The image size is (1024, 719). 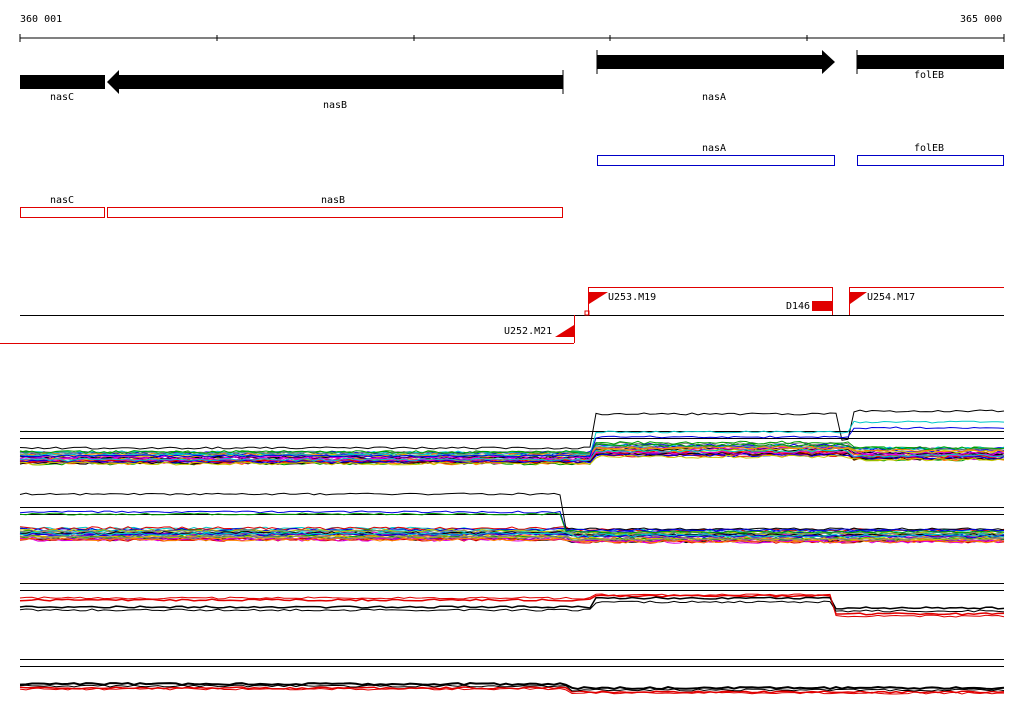 I want to click on cds-box-nasA, so click(x=716, y=160).